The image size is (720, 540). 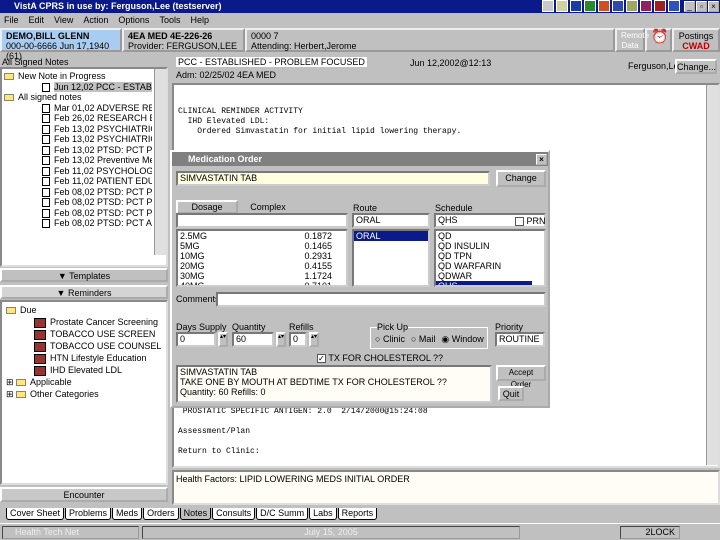 I want to click on schedule-option: QD TPN, so click(x=484, y=256).